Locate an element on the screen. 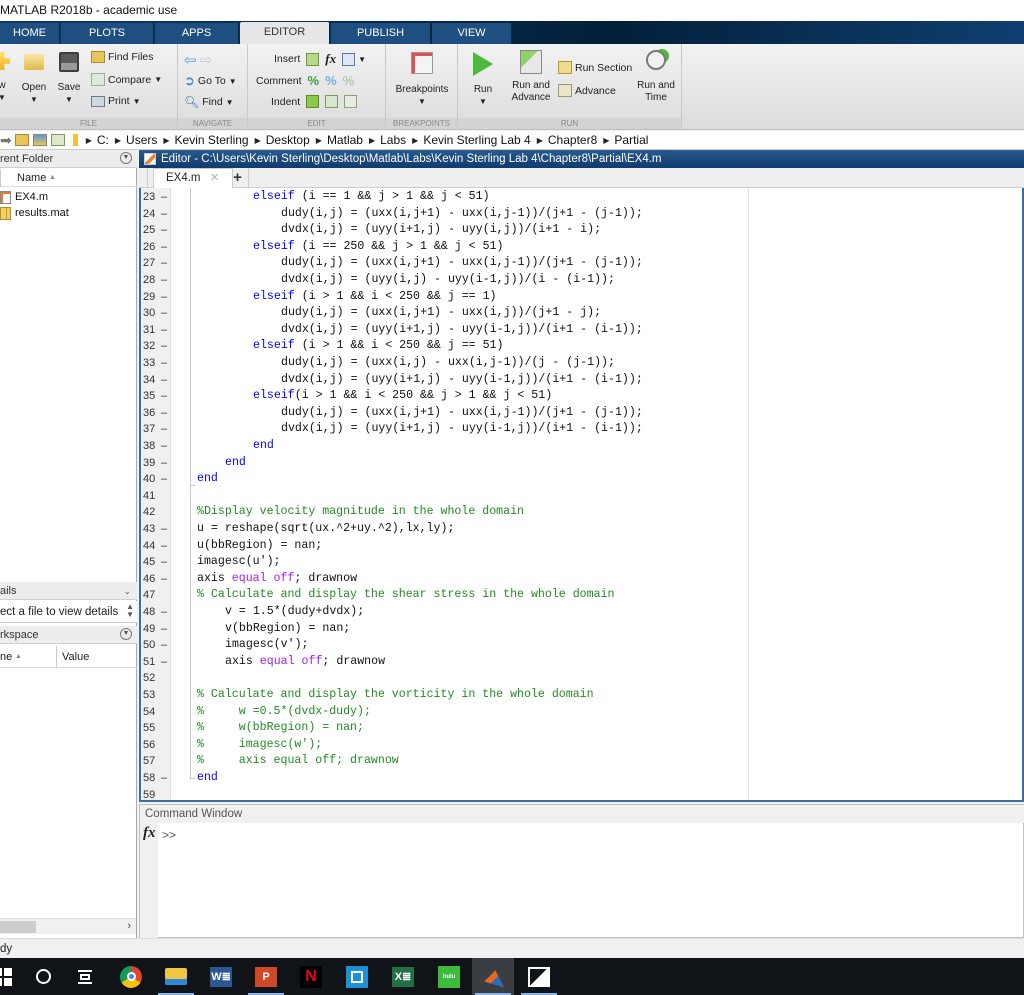 The height and width of the screenshot is (995, 1024). compare-button: Compare ▼ is located at coordinates (126, 79).